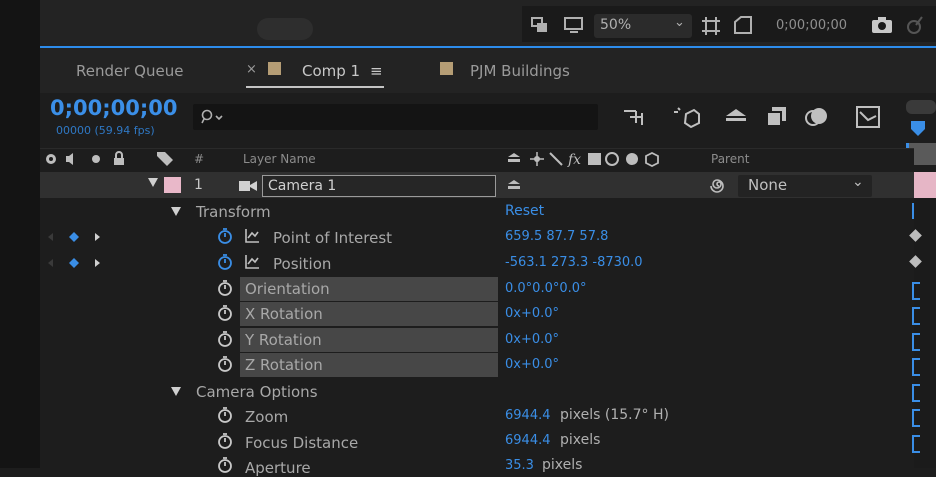 Image resolution: width=936 pixels, height=477 pixels. What do you see at coordinates (921, 107) in the screenshot?
I see `work-area-bar` at bounding box center [921, 107].